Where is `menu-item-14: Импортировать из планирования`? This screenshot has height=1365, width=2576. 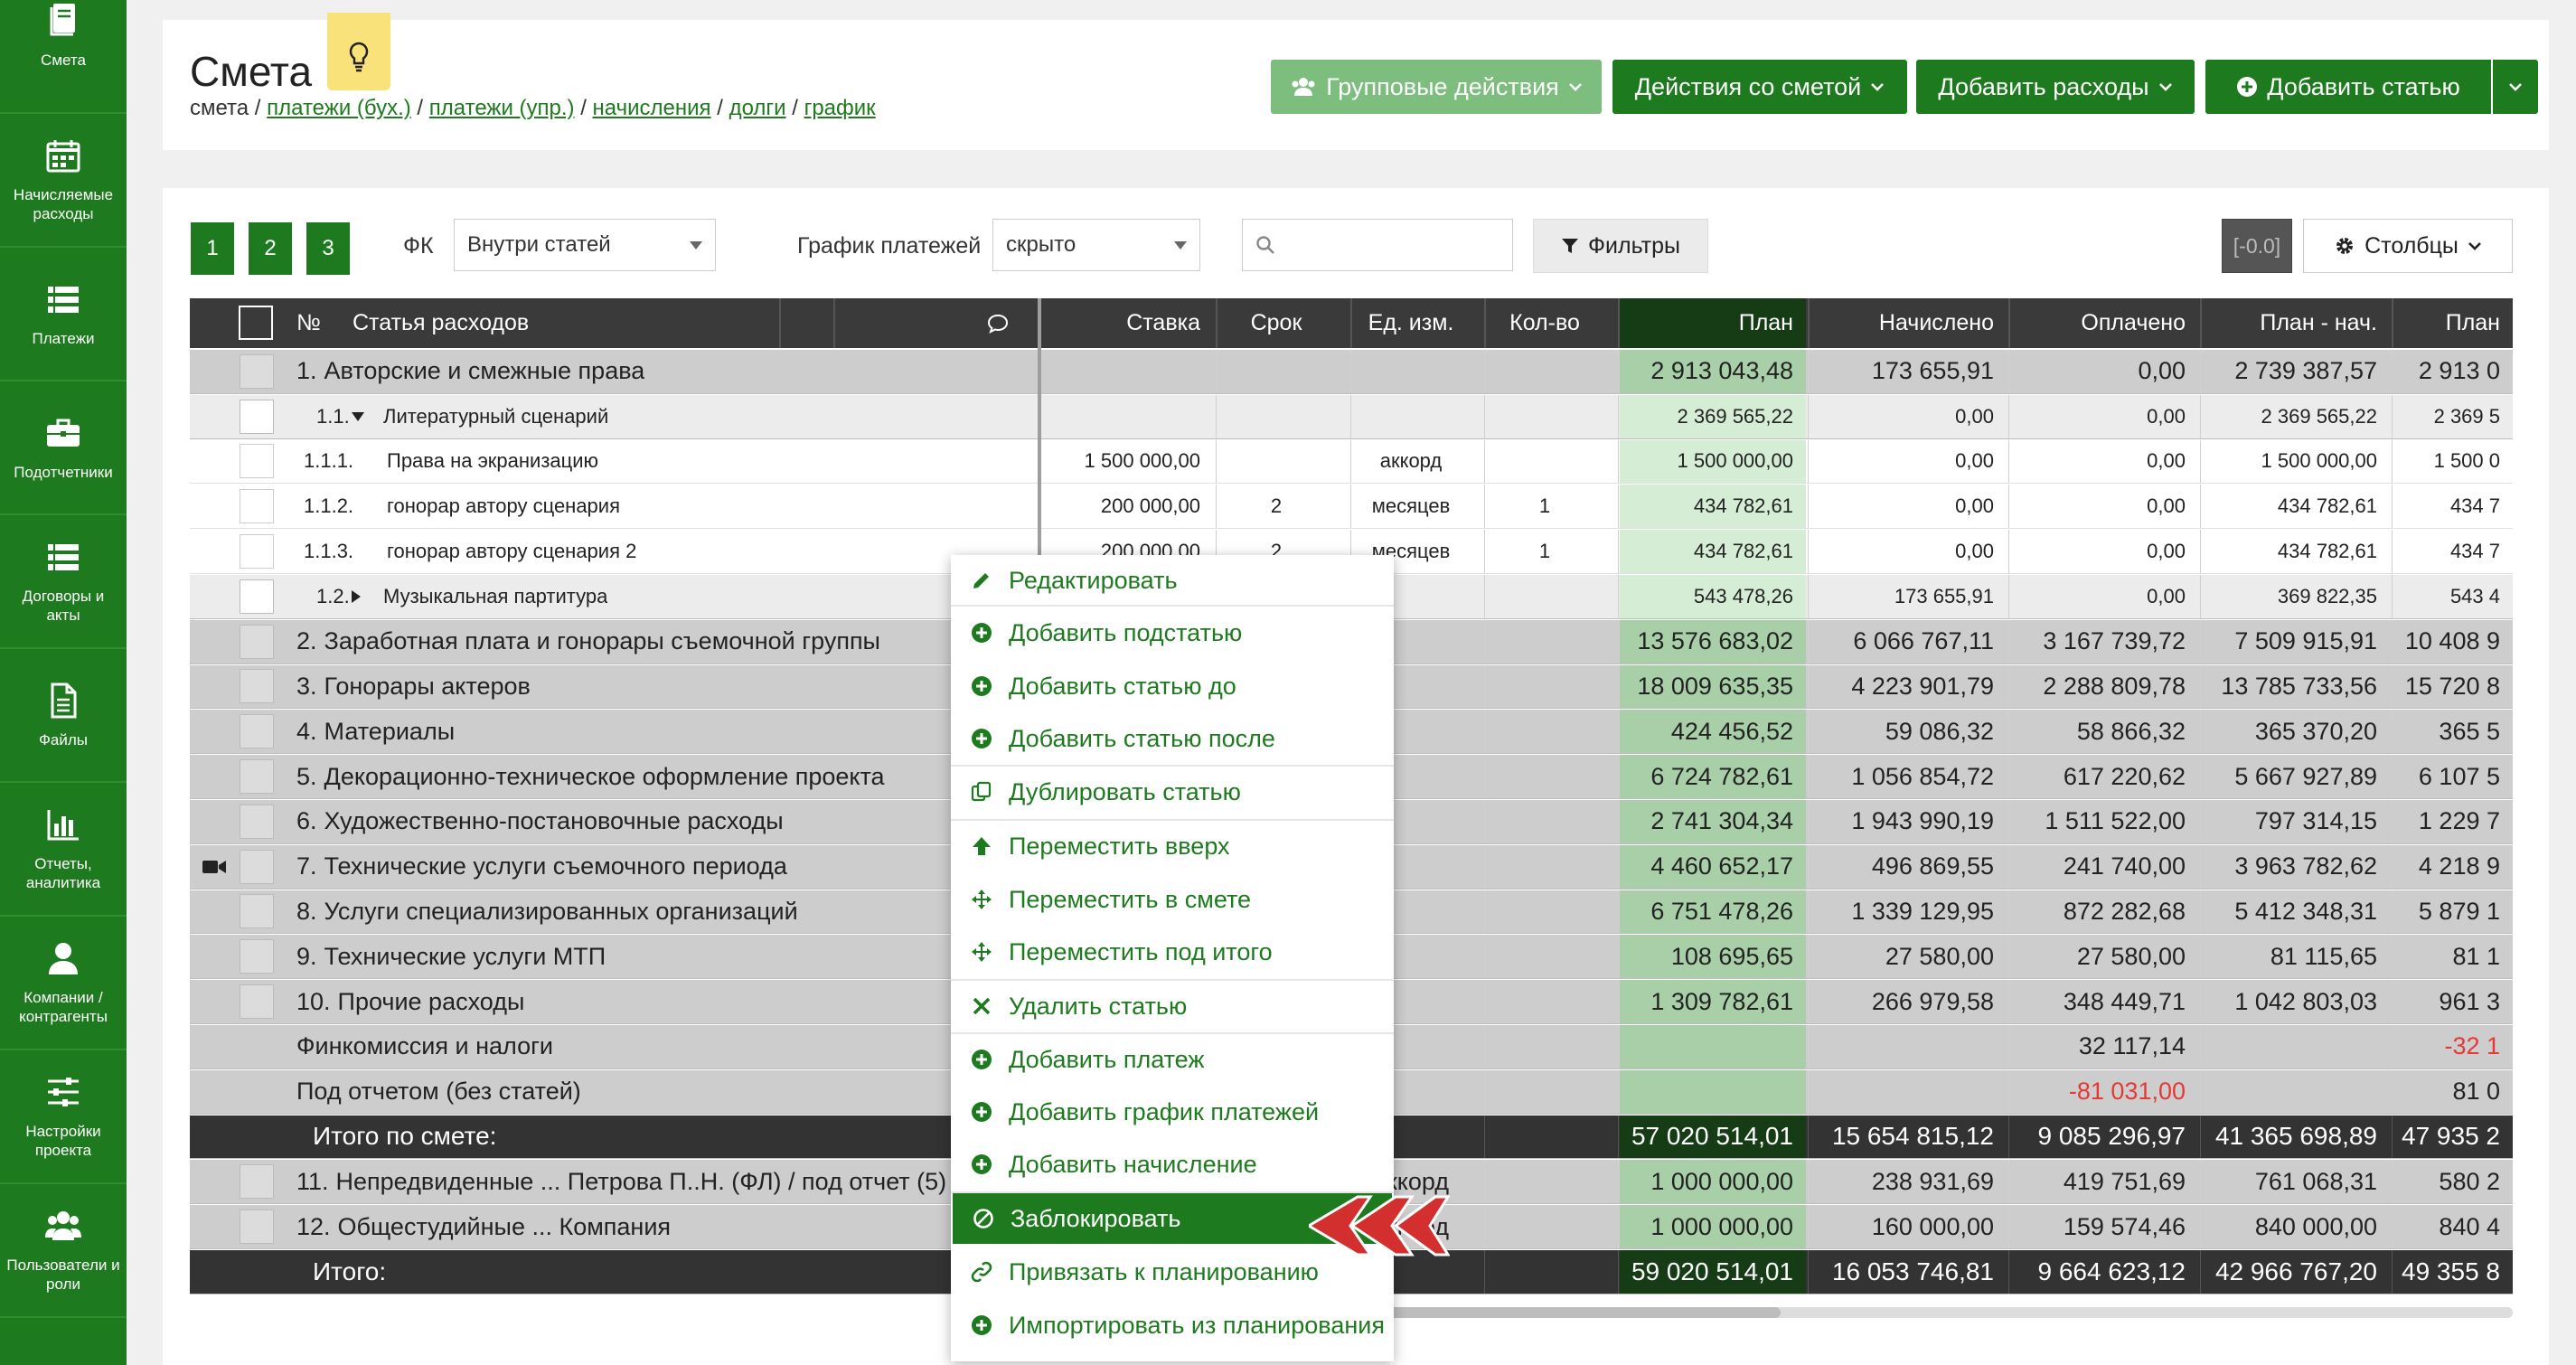 menu-item-14: Импортировать из планирования is located at coordinates (1172, 1325).